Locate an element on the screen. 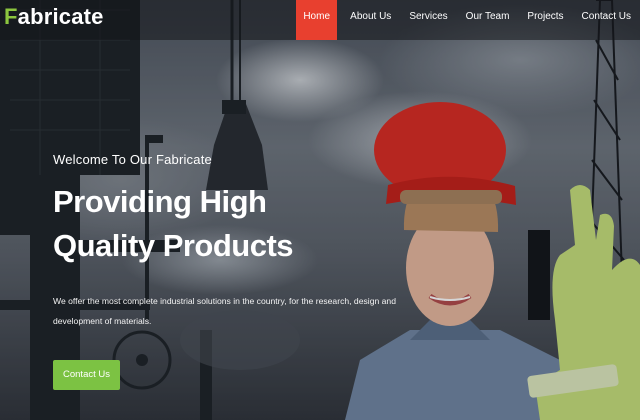 Image resolution: width=640 pixels, height=420 pixels. nav-item-home: Home is located at coordinates (317, 20).